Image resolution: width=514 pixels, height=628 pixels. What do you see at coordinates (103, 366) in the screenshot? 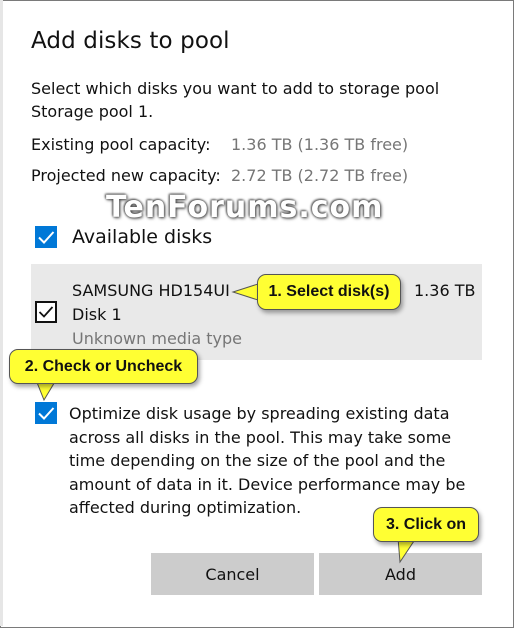
I see `callout-check-uncheck: 2. Check or Uncheck` at bounding box center [103, 366].